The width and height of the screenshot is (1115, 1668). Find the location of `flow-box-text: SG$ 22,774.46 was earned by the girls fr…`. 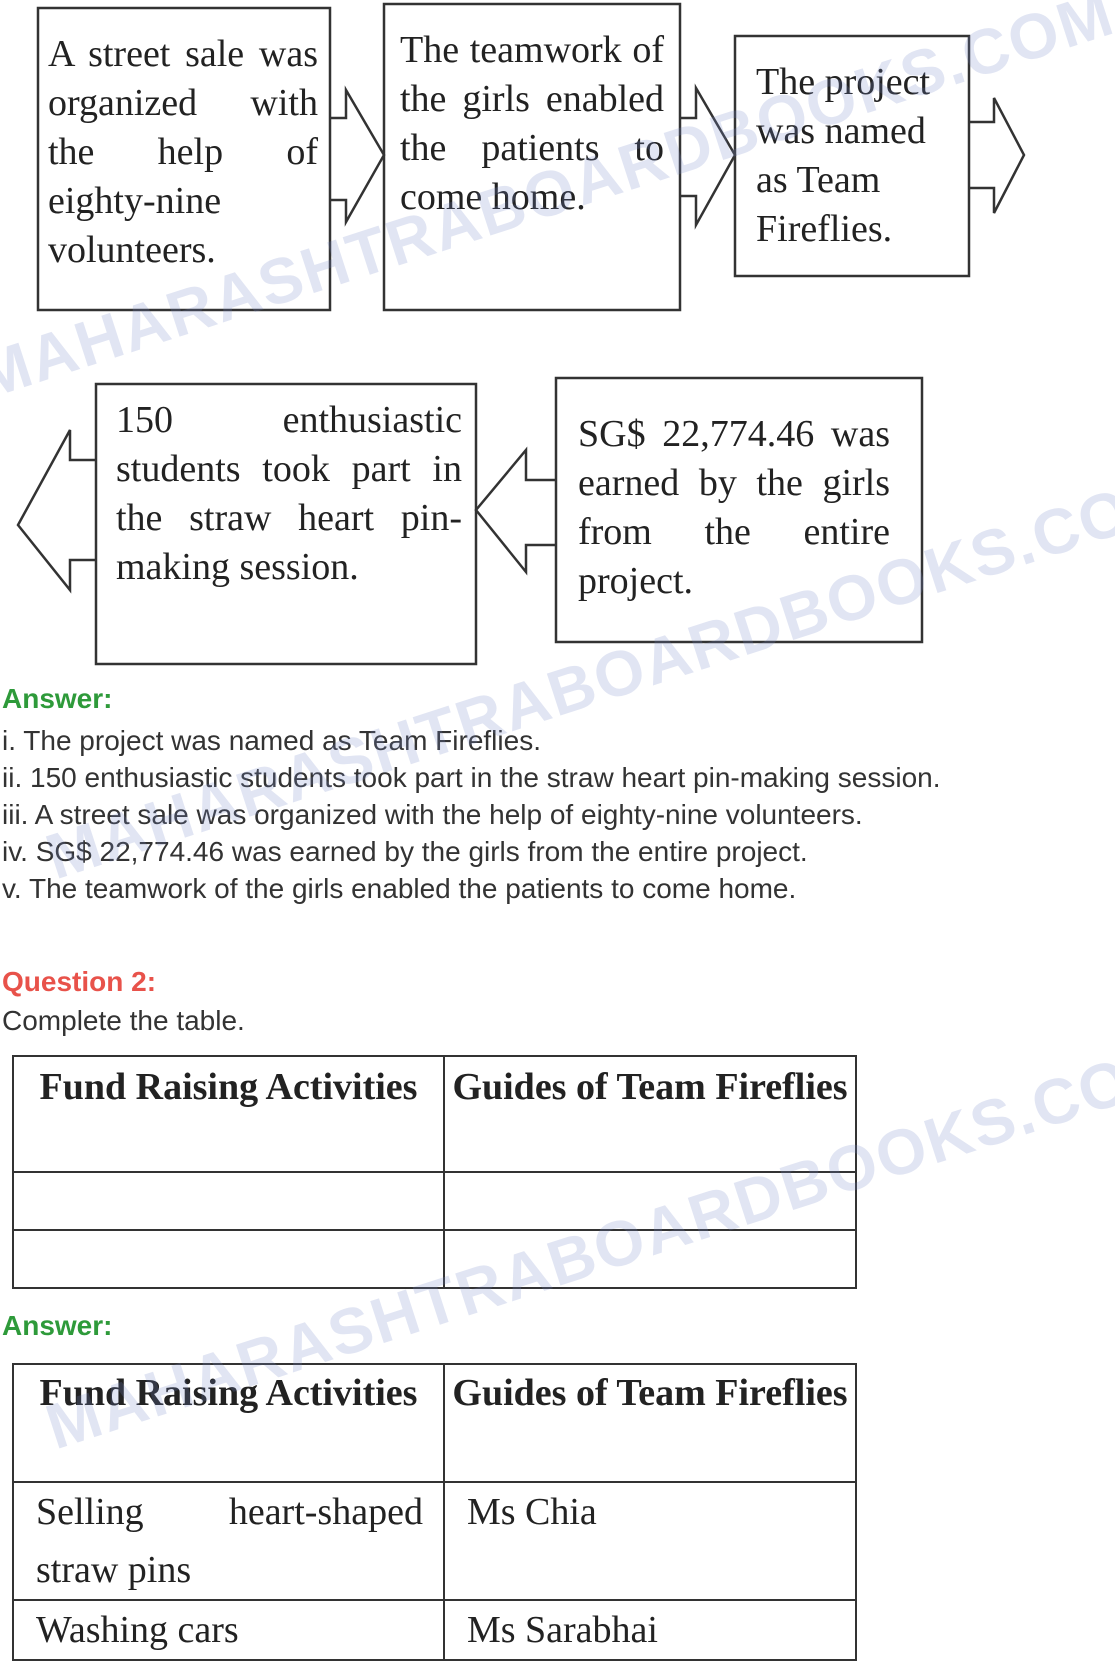

flow-box-text: SG$ 22,774.46 was earned by the girls fr… is located at coordinates (734, 507).